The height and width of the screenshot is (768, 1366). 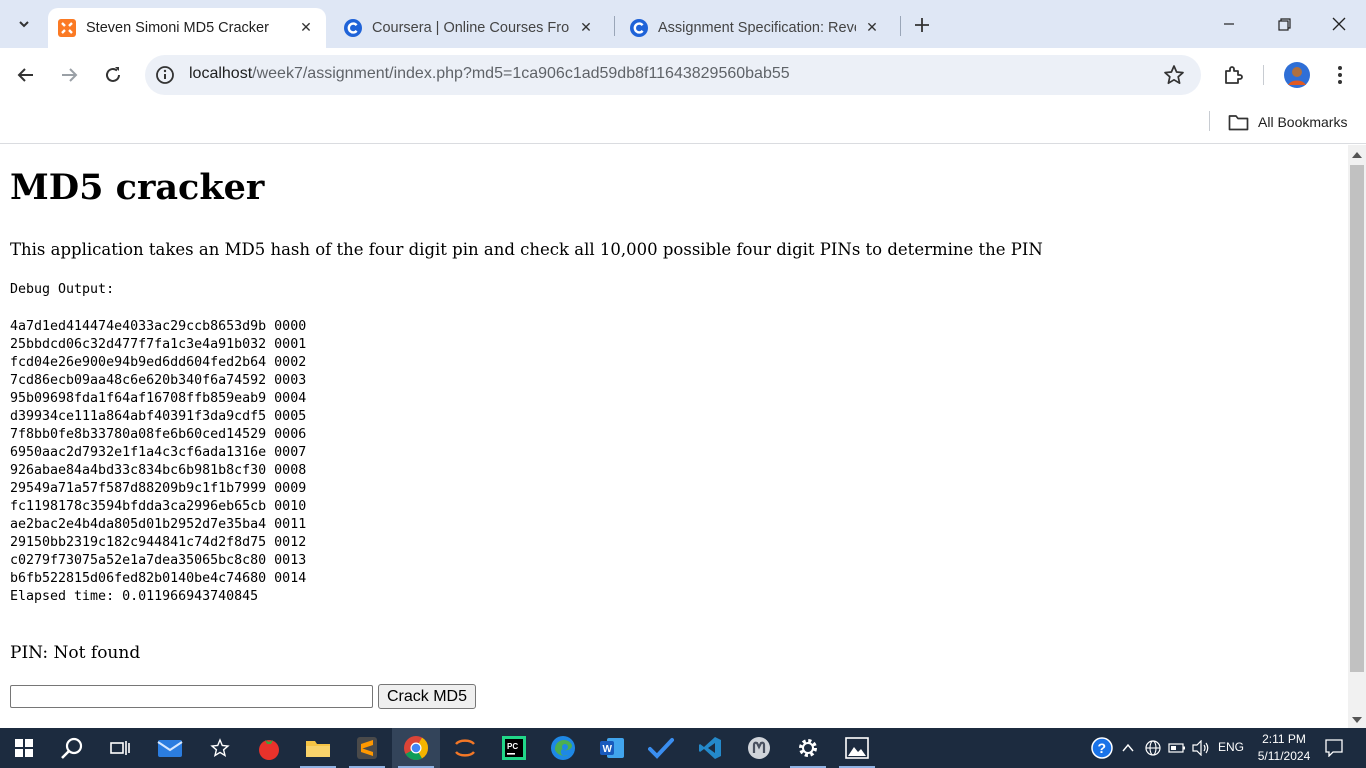 I want to click on taskbar-mysql-workbench, so click(x=759, y=748).